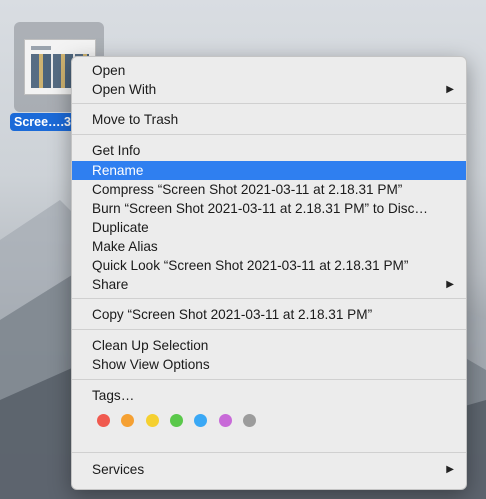 Image resolution: width=486 pixels, height=499 pixels. I want to click on tag-green-dot, so click(176, 420).